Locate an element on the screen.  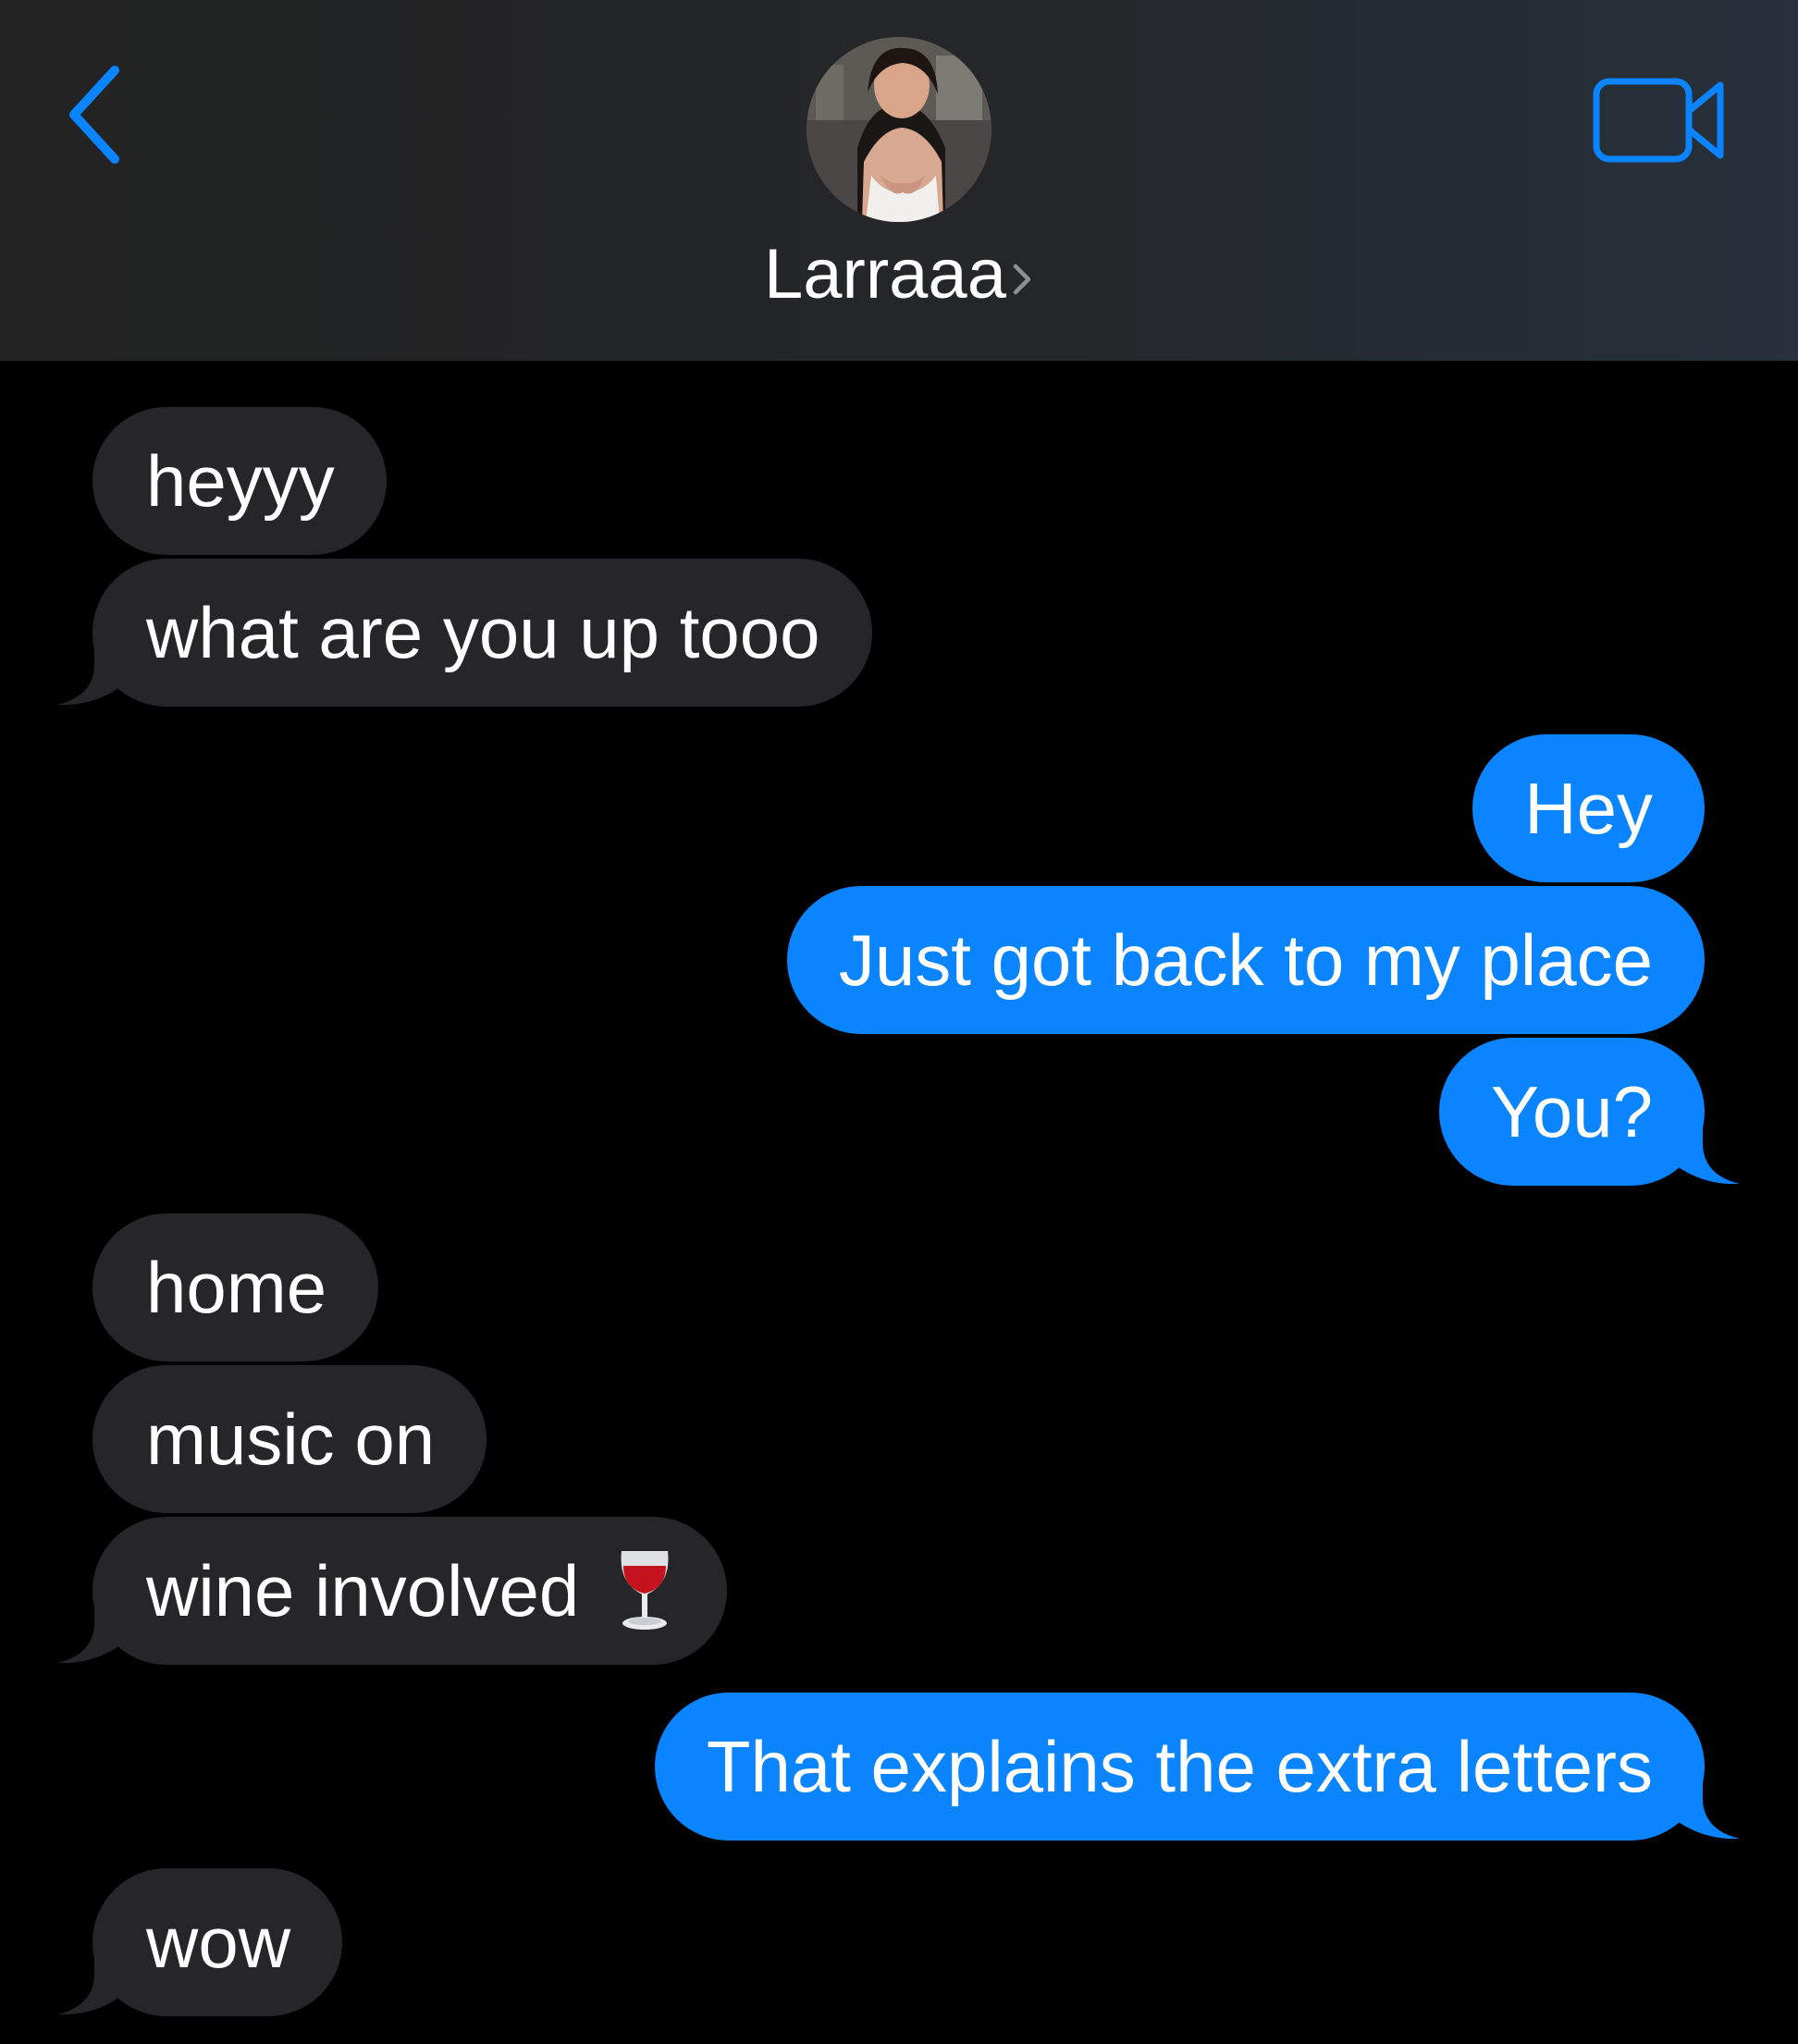
message-text: That explains the extra letters is located at coordinates (1179, 1766).